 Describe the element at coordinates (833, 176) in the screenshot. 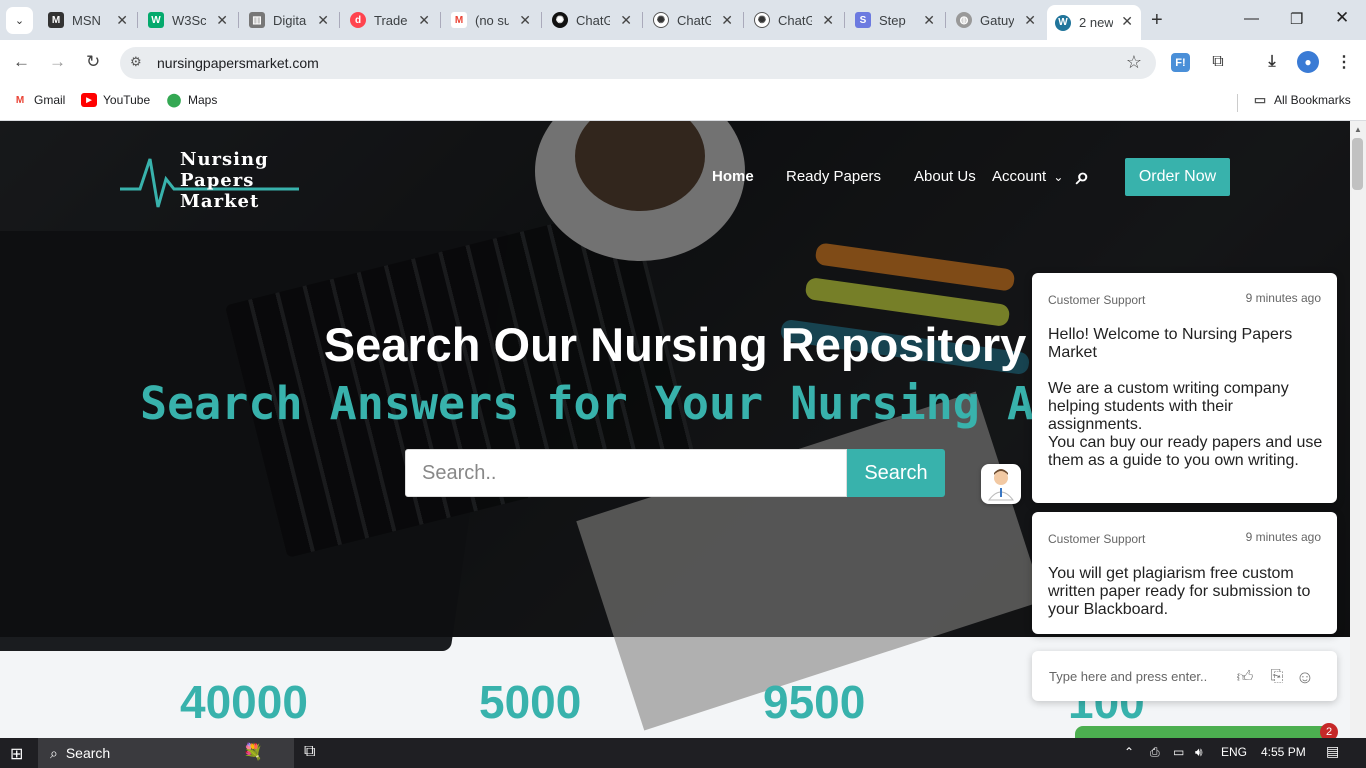

I see `nav-ready-papers: Ready Papers` at that location.